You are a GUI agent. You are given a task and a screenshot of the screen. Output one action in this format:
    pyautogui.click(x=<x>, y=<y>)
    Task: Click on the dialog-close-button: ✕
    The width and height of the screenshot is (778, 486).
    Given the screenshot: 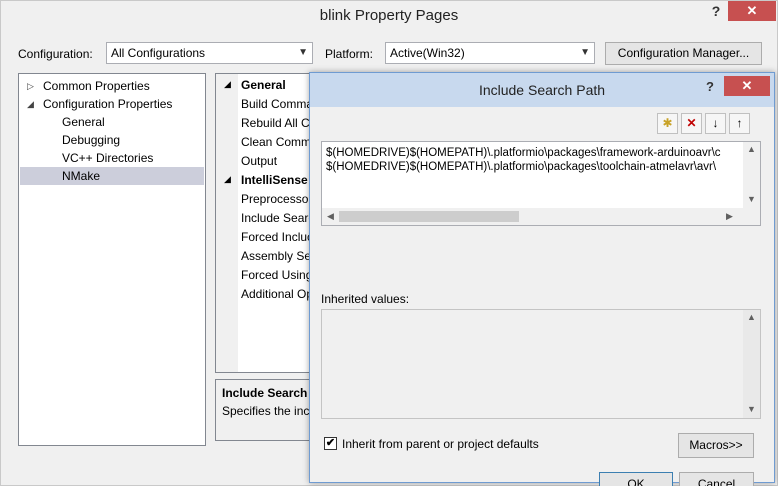 What is the action you would take?
    pyautogui.click(x=747, y=86)
    